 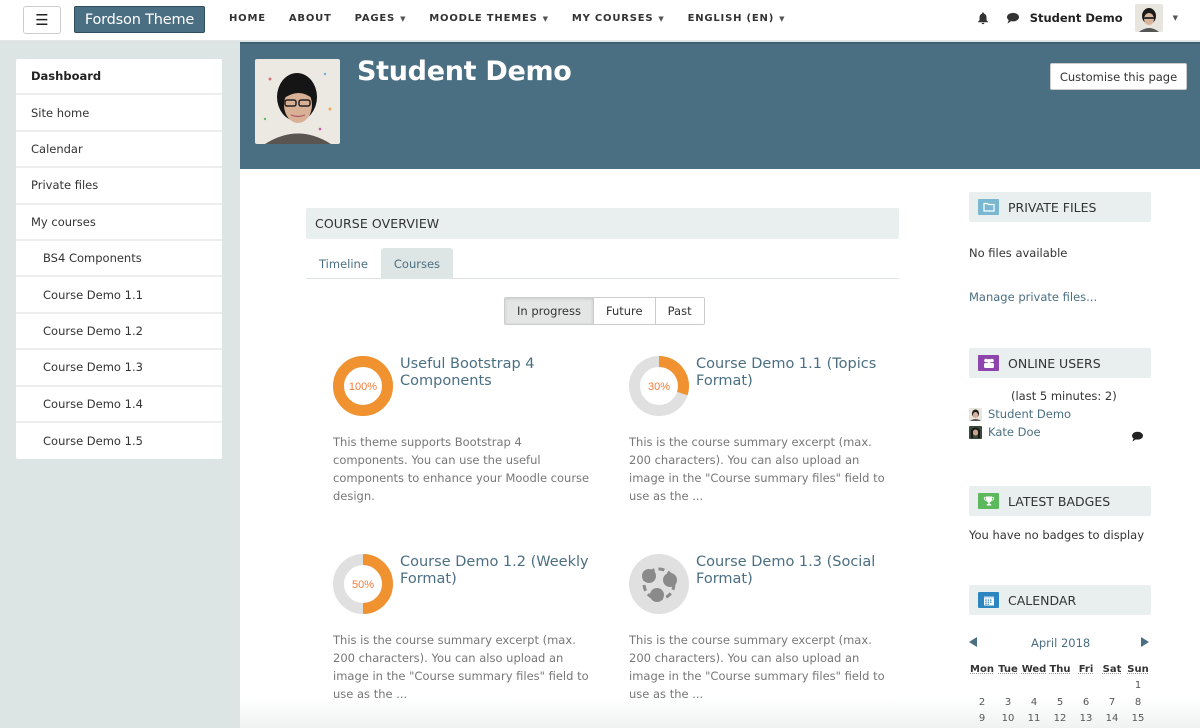 I want to click on sidebar-item-private-files: Private files, so click(x=119, y=186).